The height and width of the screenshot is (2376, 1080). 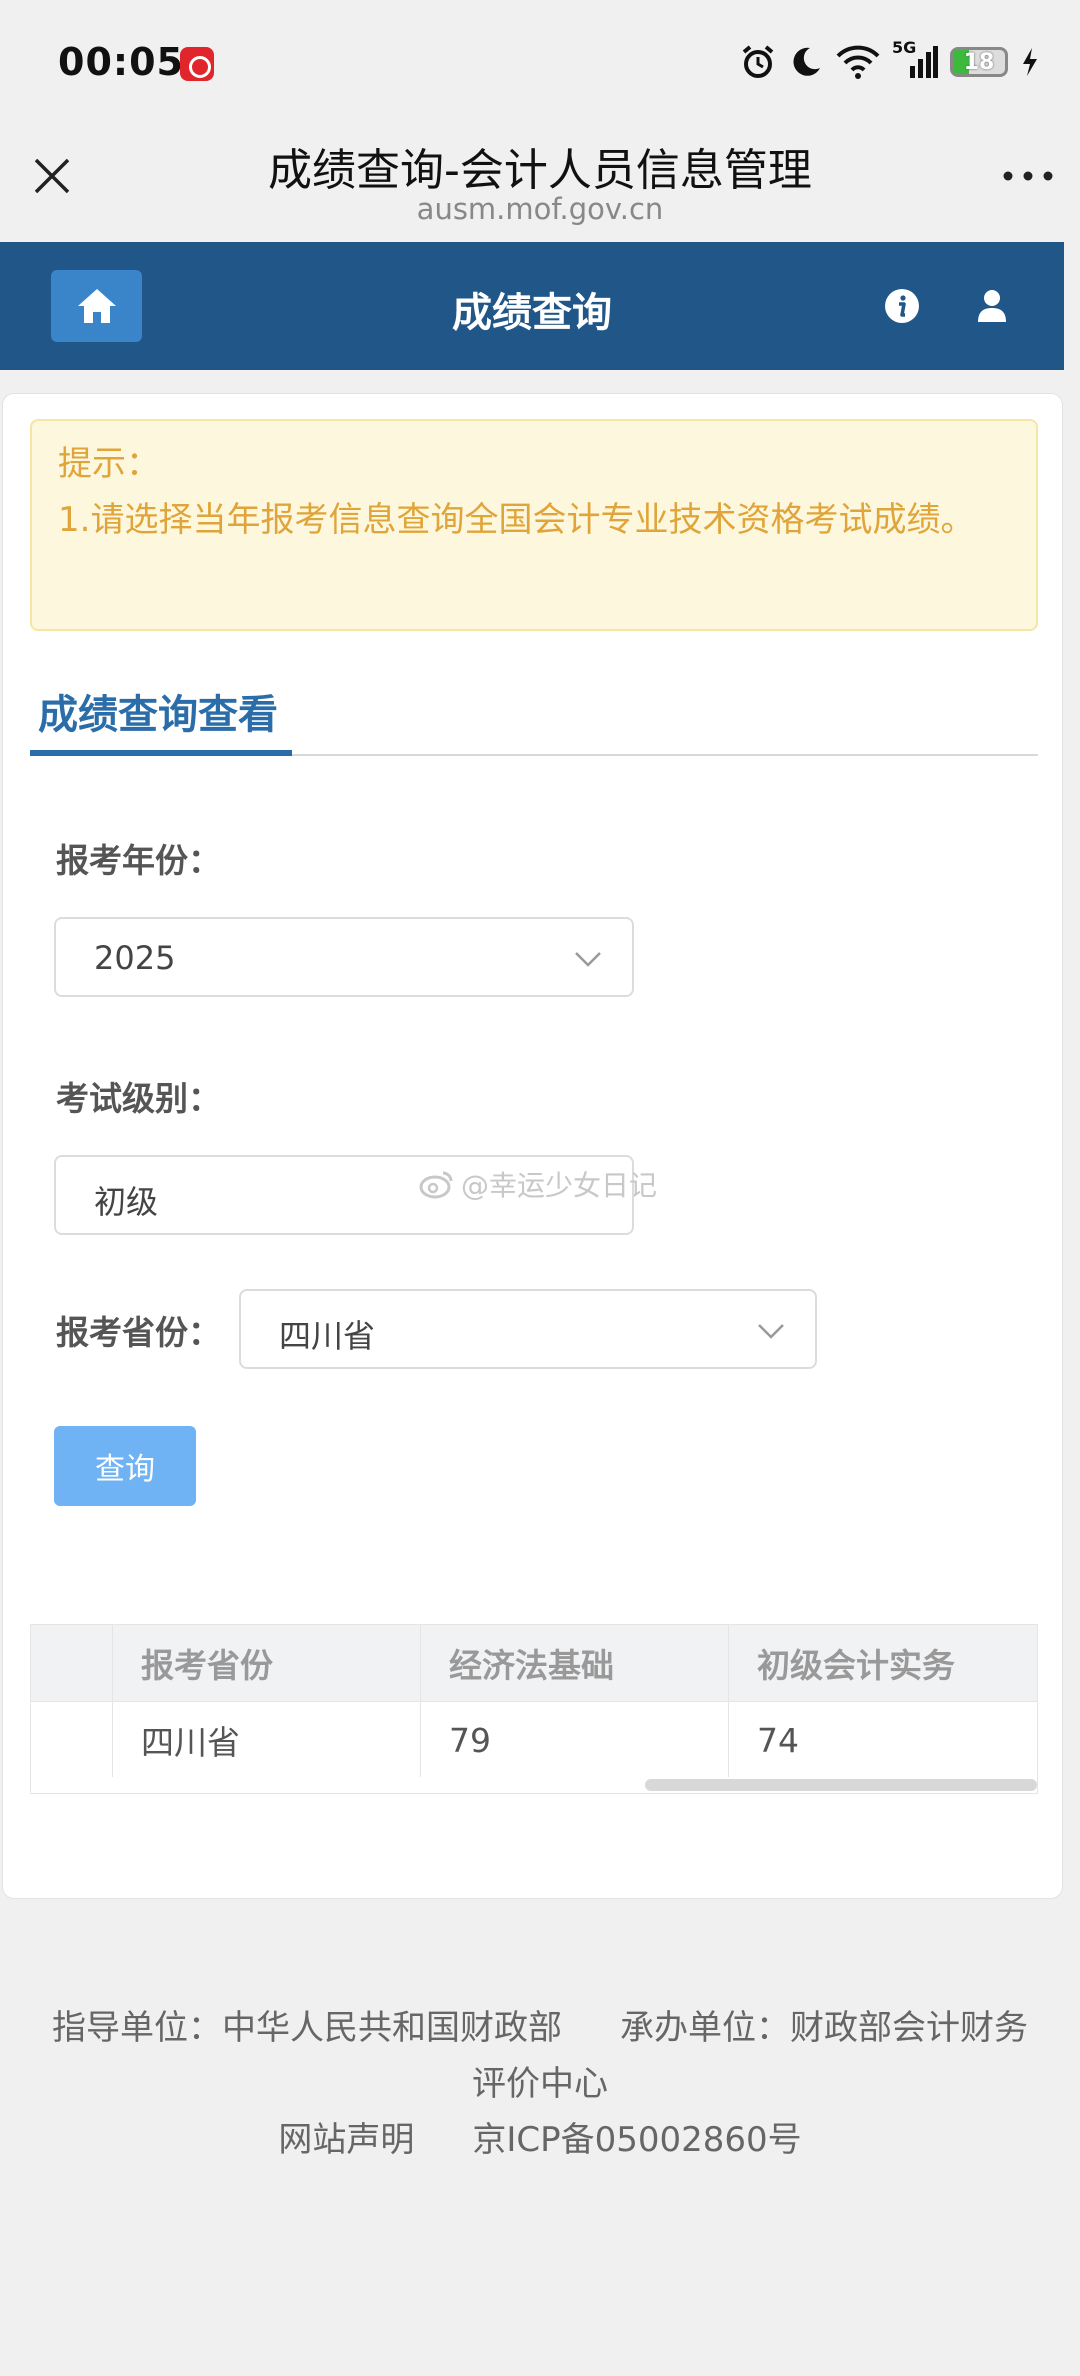 What do you see at coordinates (575, 1663) in the screenshot?
I see `table-header-cell: 经济法基础` at bounding box center [575, 1663].